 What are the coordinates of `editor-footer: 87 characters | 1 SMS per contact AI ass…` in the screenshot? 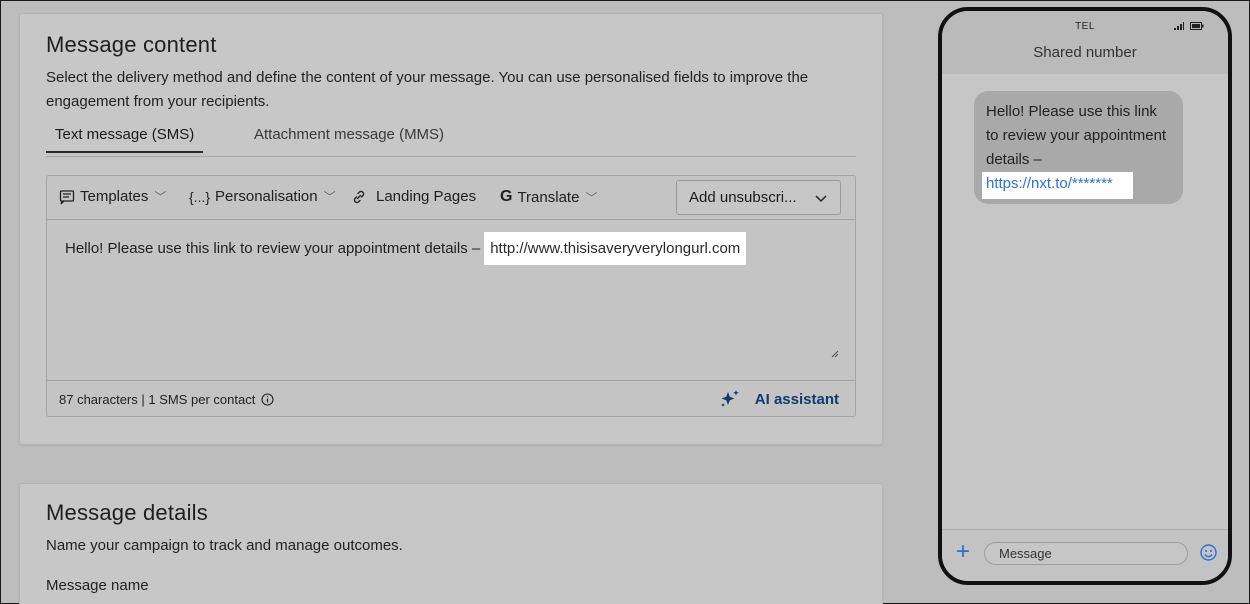 It's located at (451, 398).